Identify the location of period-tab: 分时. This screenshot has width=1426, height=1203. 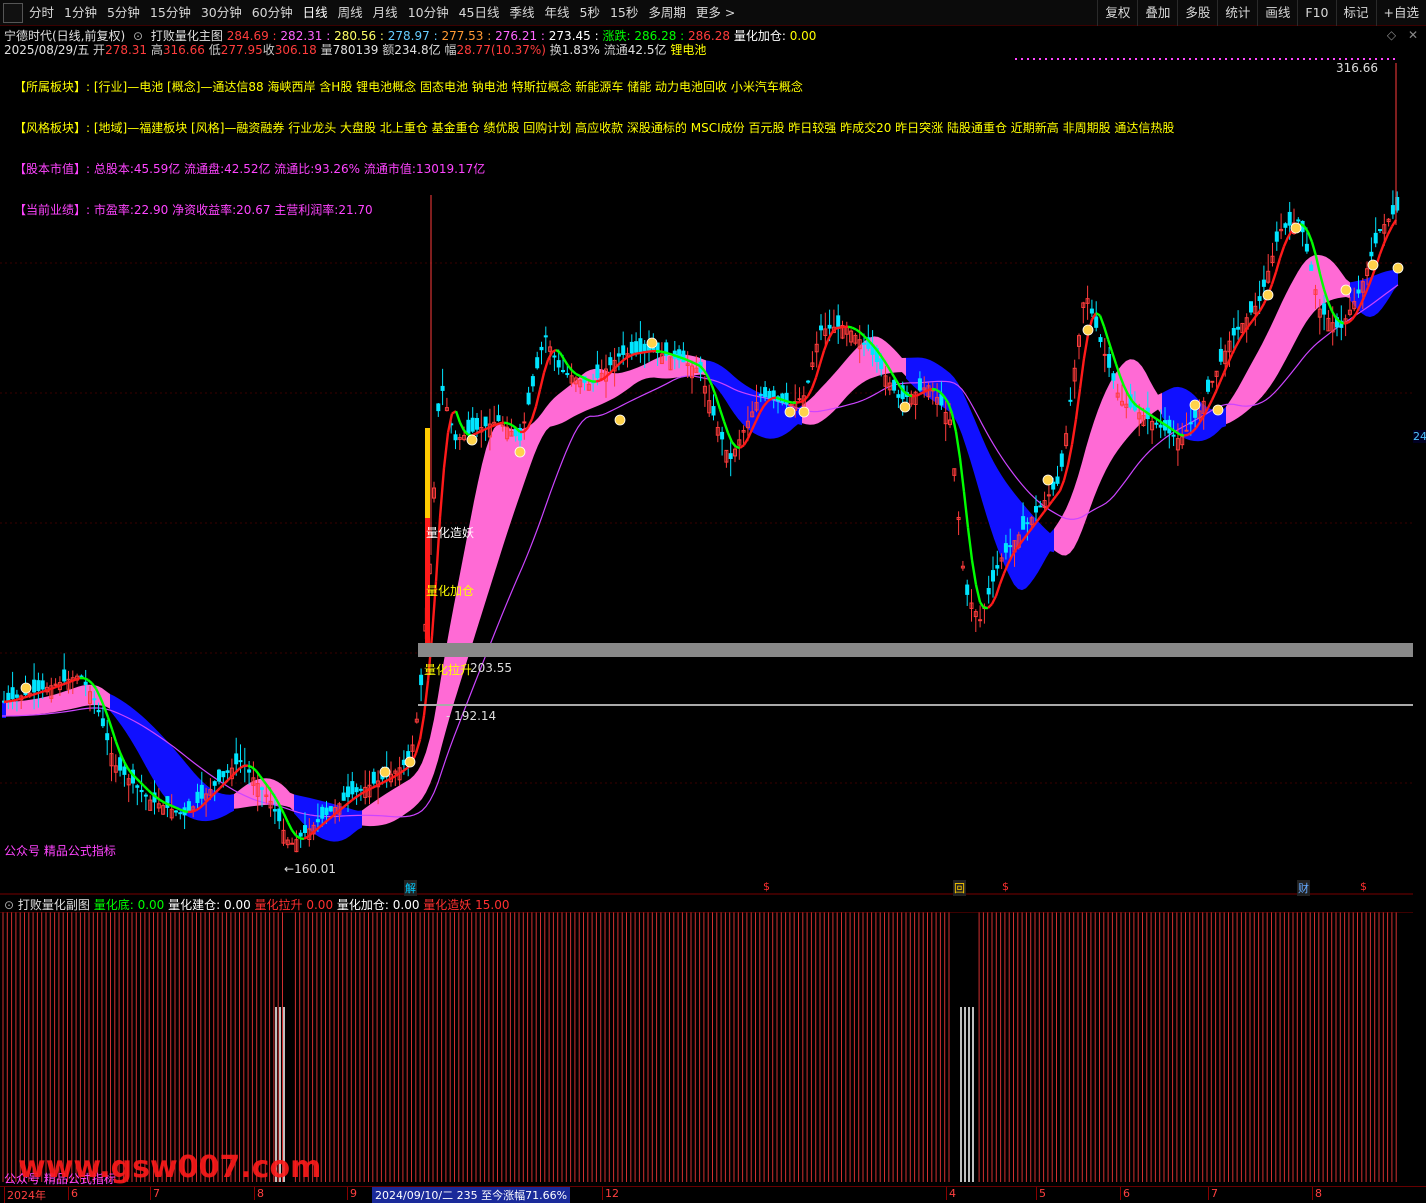
(41, 13).